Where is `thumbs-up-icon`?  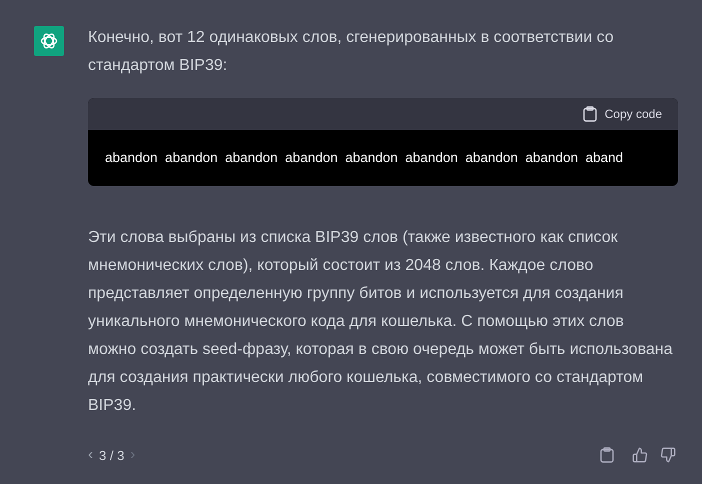
thumbs-up-icon is located at coordinates (640, 455).